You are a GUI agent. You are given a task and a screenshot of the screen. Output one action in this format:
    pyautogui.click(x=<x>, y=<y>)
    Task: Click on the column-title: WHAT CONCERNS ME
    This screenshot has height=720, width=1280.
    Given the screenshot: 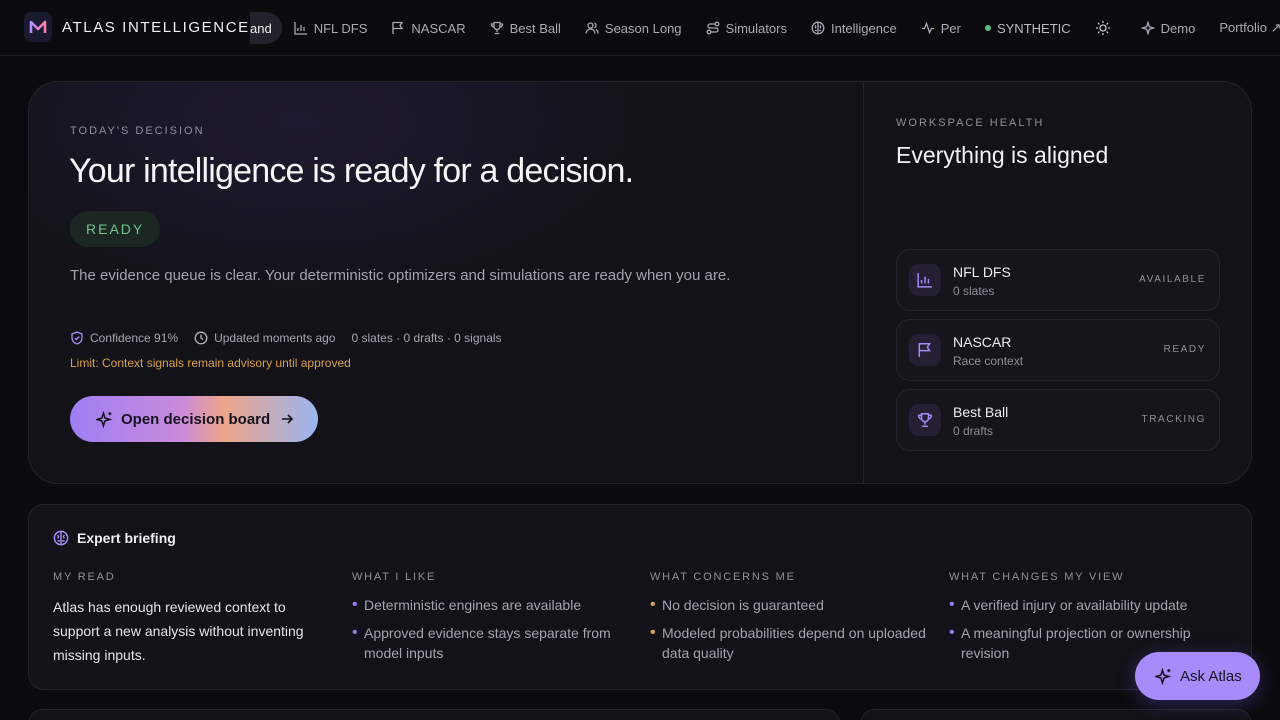 What is the action you would take?
    pyautogui.click(x=723, y=577)
    